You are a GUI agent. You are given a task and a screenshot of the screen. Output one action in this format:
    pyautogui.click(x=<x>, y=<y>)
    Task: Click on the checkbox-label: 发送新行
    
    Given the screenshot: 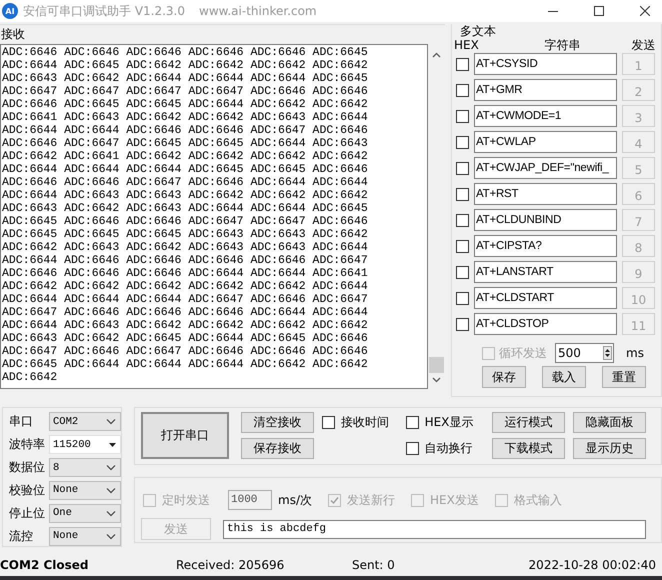 What is the action you would take?
    pyautogui.click(x=370, y=500)
    